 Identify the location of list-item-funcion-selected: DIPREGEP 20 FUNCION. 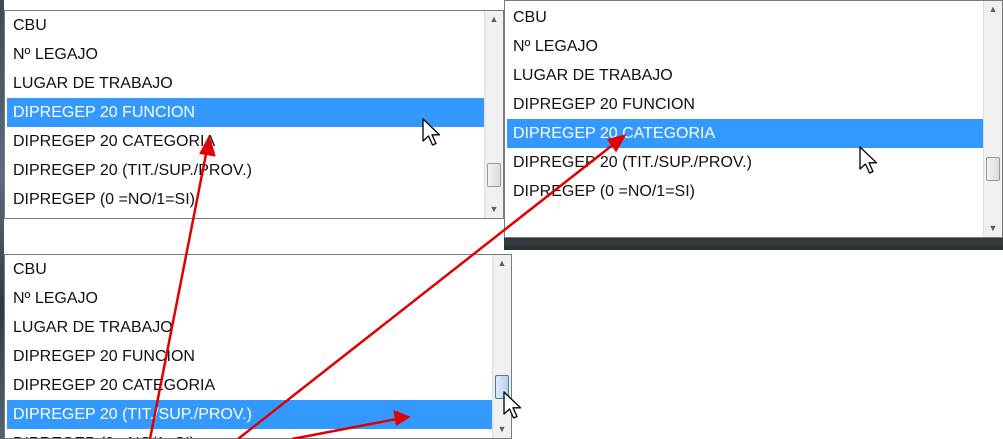
(245, 112).